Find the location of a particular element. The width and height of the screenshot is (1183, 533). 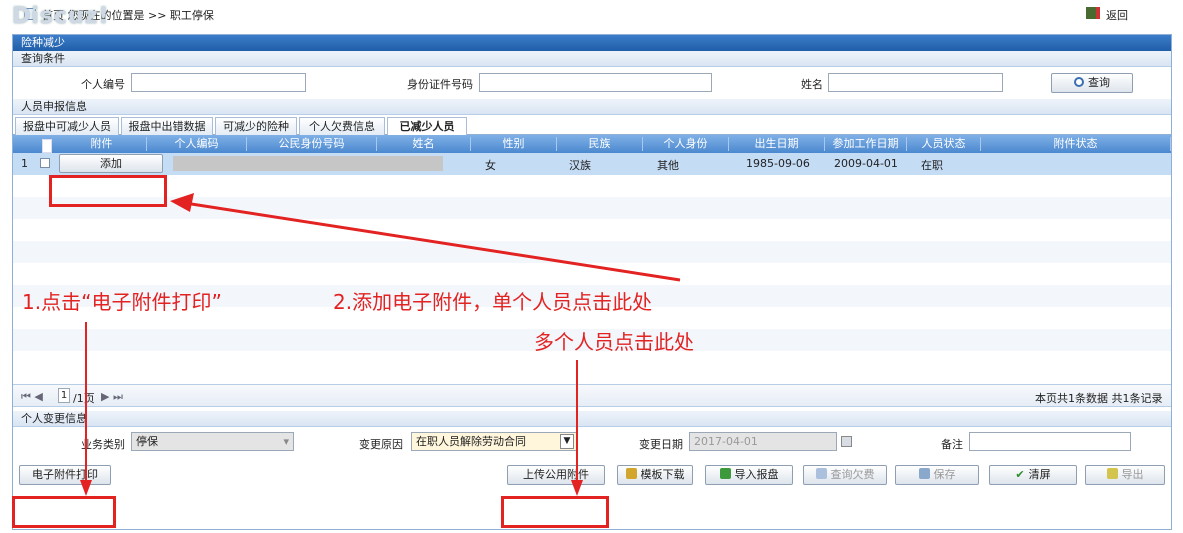

arrow-to-add-head is located at coordinates (182, 202).